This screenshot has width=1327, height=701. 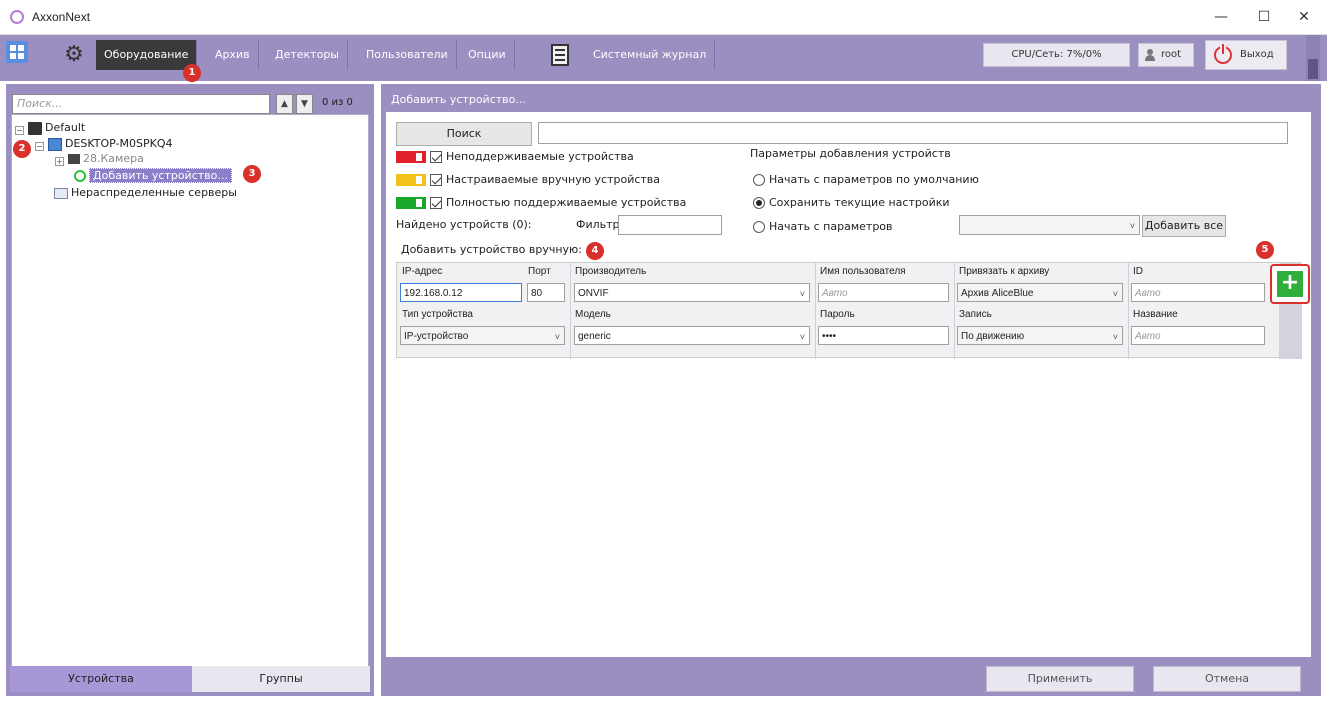 What do you see at coordinates (560, 55) in the screenshot?
I see `journal-icon` at bounding box center [560, 55].